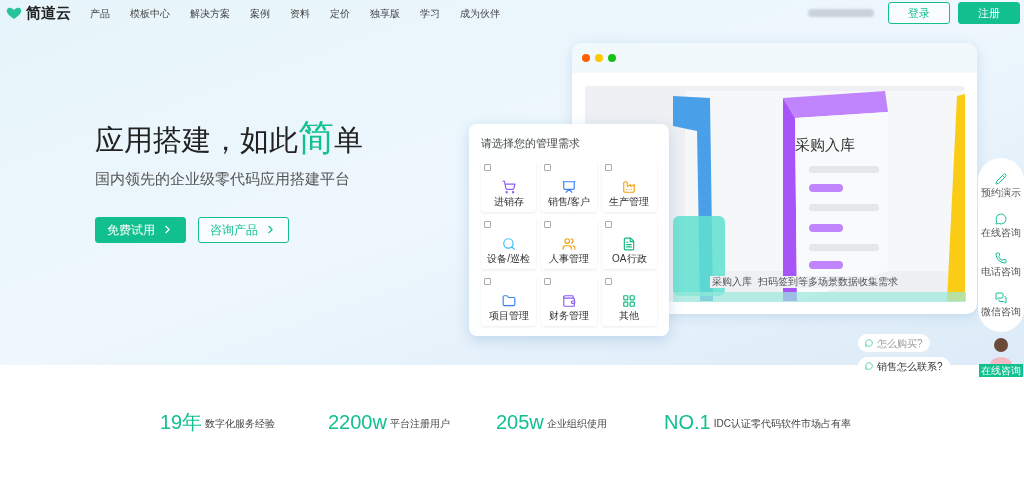 This screenshot has height=478, width=1024. I want to click on need-option: 生产管理, so click(629, 186).